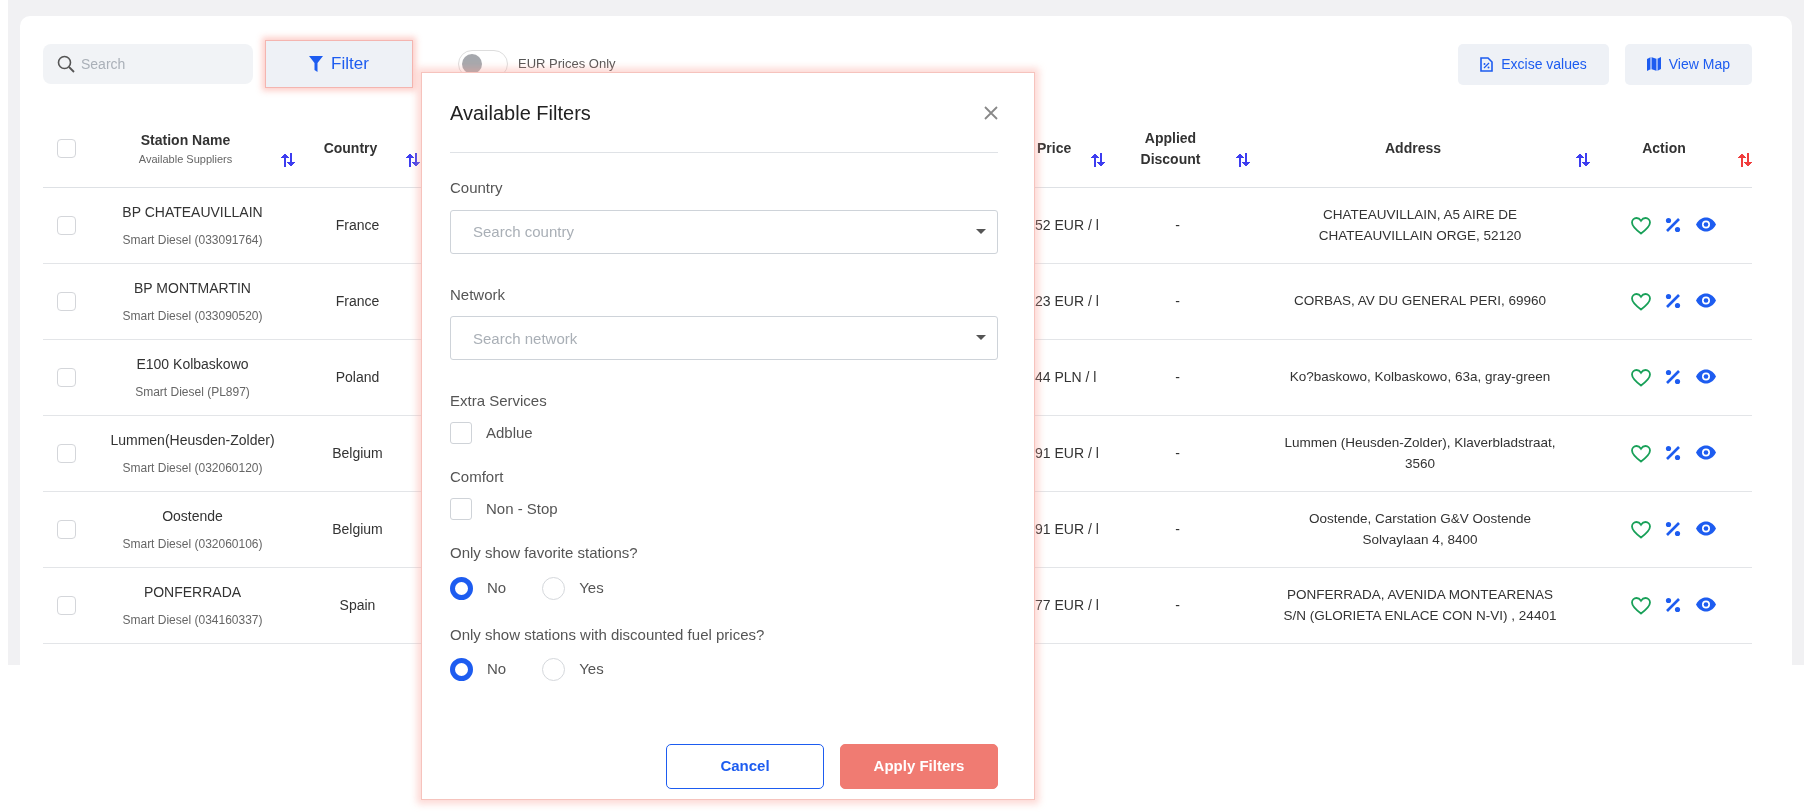 This screenshot has width=1804, height=812. What do you see at coordinates (1420, 377) in the screenshot?
I see `table-cell-text: Ko?baskowo, Kolbaskowo, 63a, gray-green` at bounding box center [1420, 377].